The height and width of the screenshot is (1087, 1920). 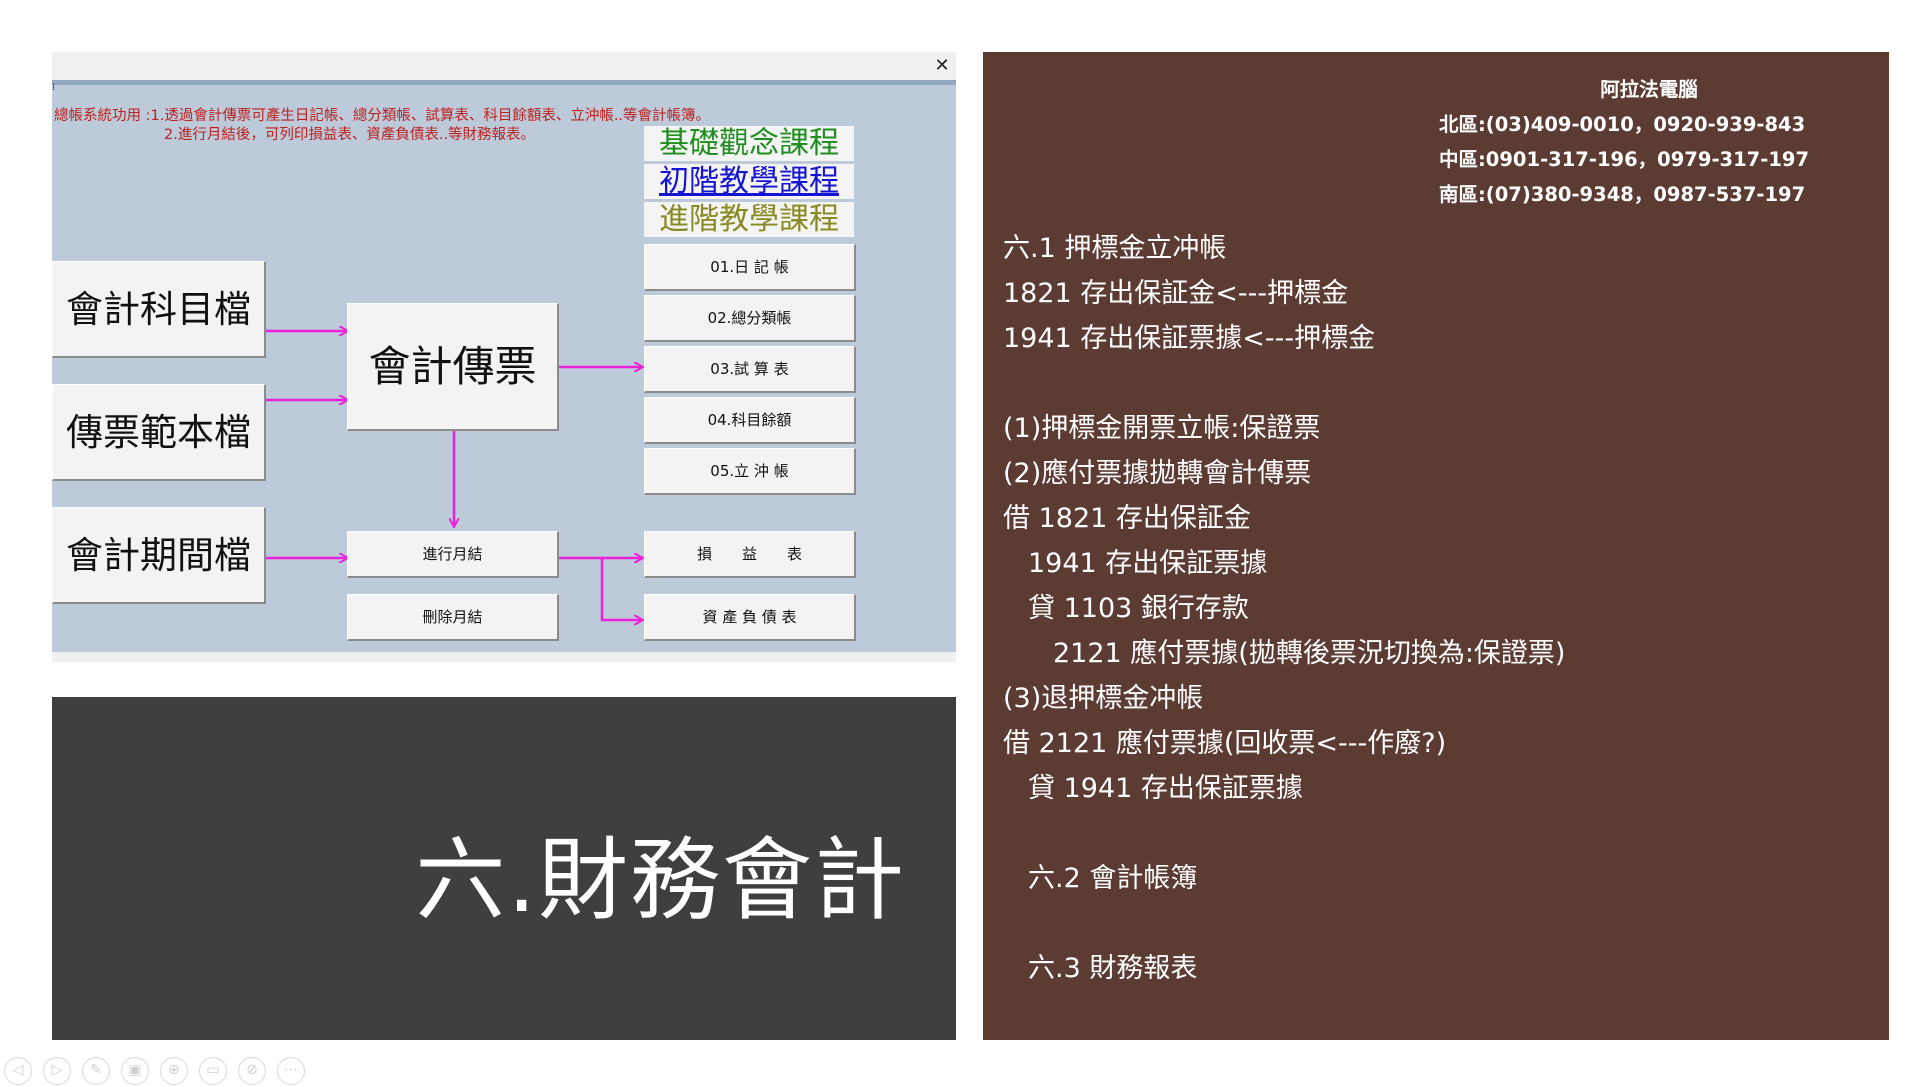 What do you see at coordinates (1622, 124) in the screenshot?
I see `contact-north: 北區:(03)409-0010，0920-939-843` at bounding box center [1622, 124].